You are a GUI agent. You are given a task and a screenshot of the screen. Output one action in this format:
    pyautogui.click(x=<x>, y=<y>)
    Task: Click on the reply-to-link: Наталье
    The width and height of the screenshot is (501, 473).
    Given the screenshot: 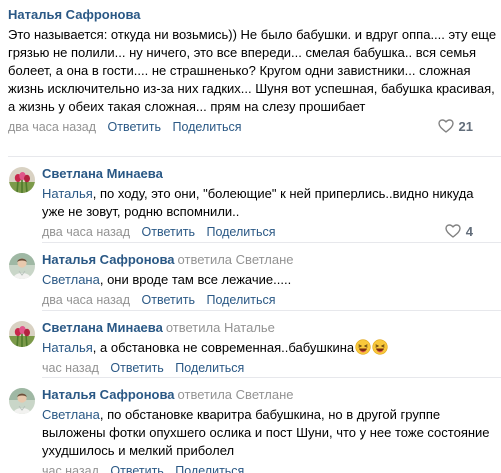 What is the action you would take?
    pyautogui.click(x=249, y=327)
    